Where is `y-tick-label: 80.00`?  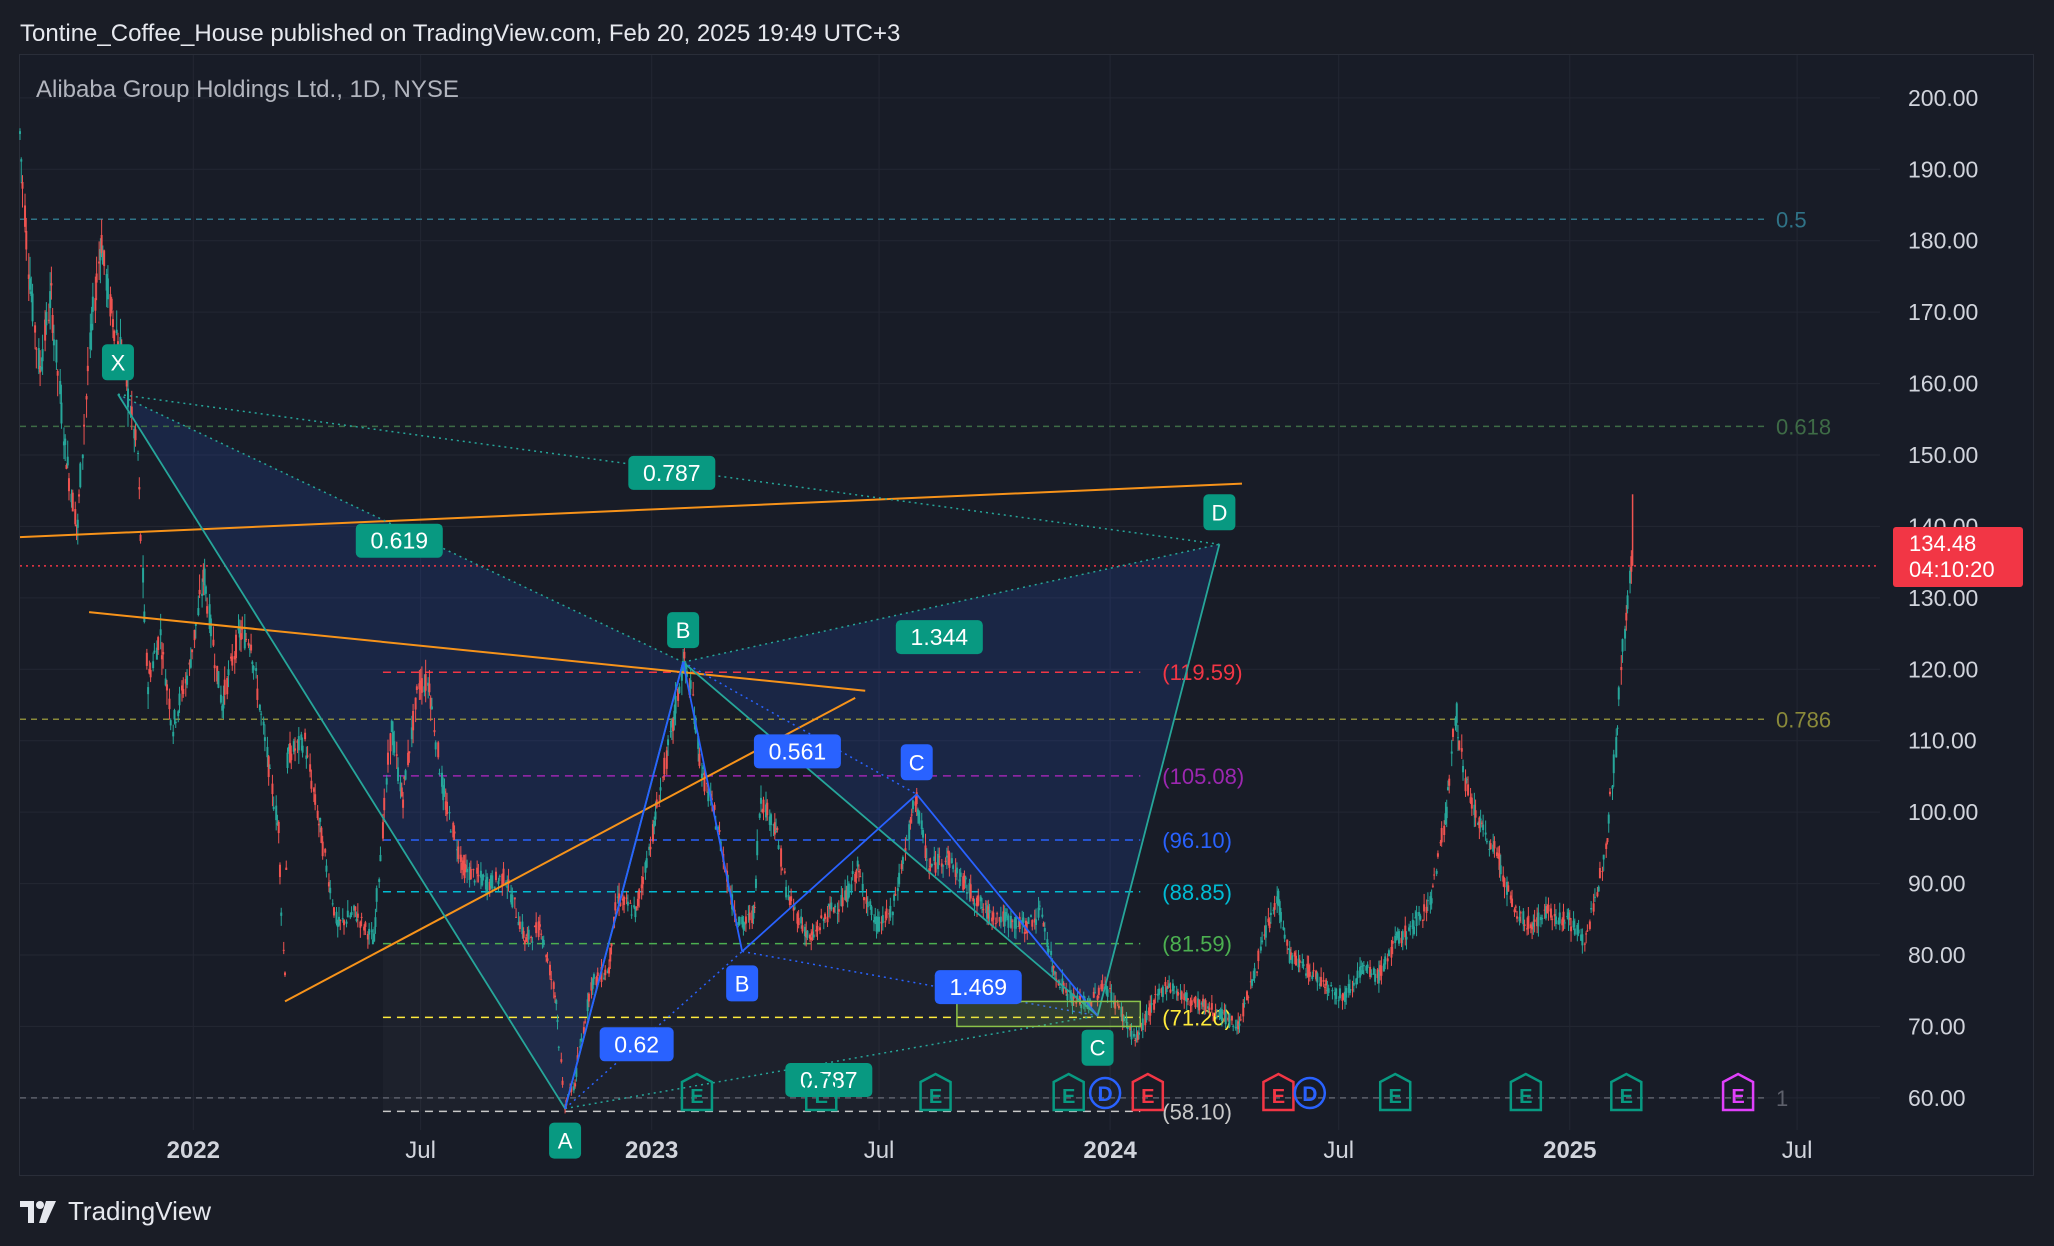 y-tick-label: 80.00 is located at coordinates (1937, 955).